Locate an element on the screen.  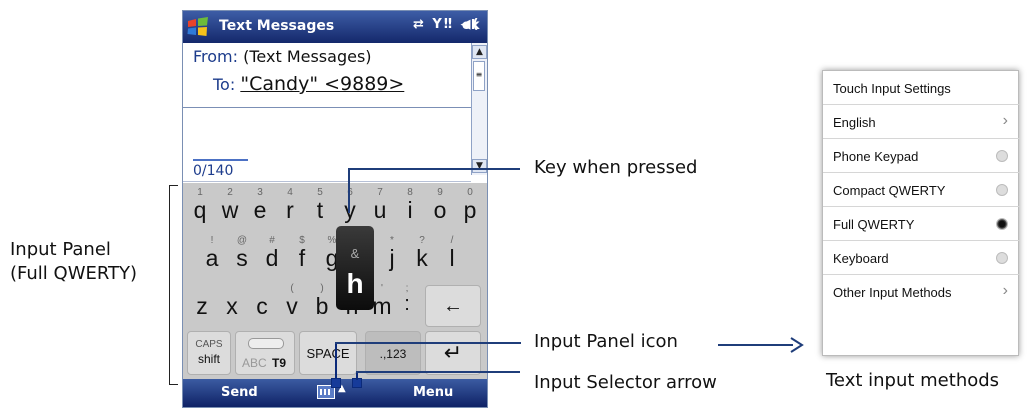
key-k: ? k is located at coordinates (422, 257).